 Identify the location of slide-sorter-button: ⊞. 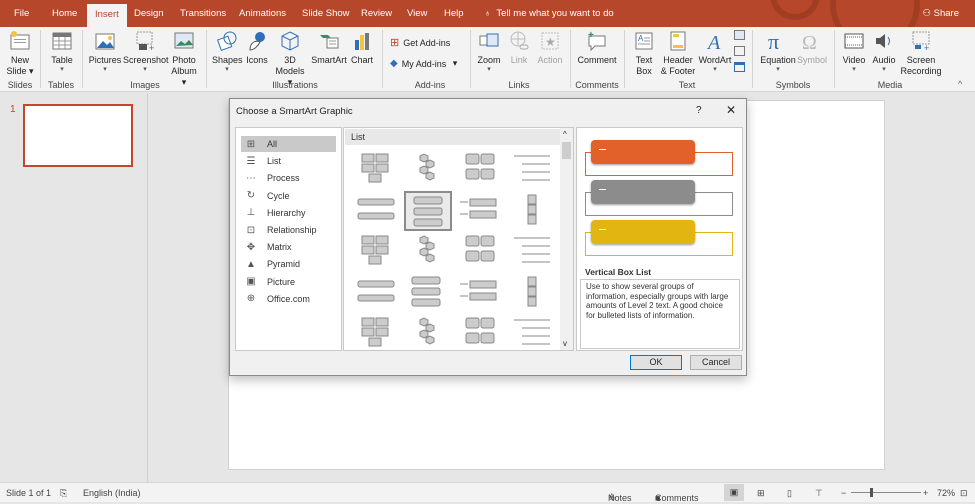
(761, 493).